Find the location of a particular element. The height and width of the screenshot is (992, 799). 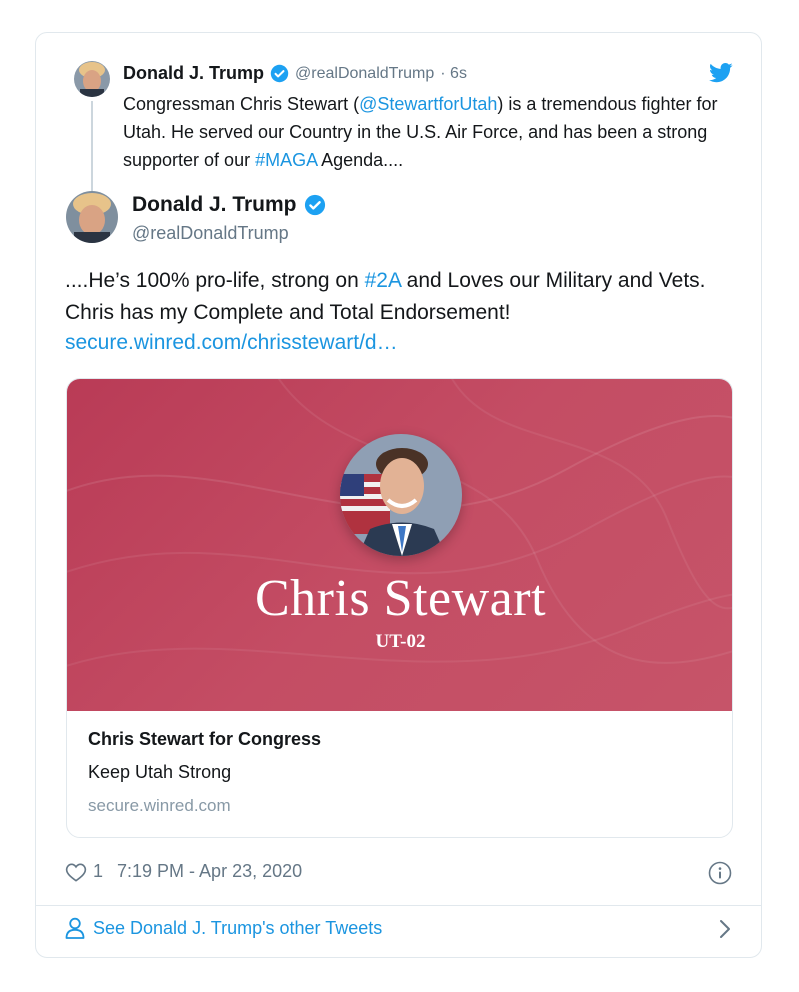

quoted-author-handle: @realDonaldTrump is located at coordinates (364, 74).